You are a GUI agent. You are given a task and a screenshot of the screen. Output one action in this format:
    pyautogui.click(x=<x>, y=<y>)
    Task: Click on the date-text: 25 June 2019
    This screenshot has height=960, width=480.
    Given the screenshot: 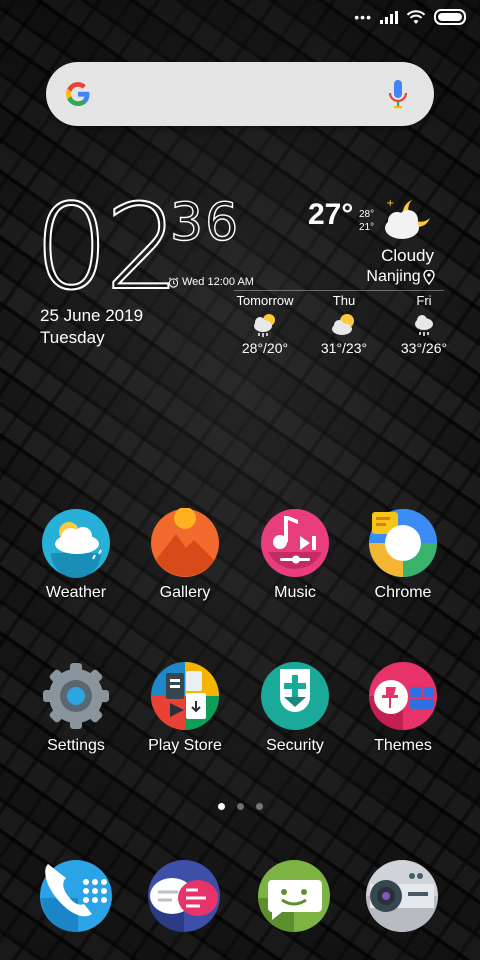 What is the action you would take?
    pyautogui.click(x=92, y=315)
    